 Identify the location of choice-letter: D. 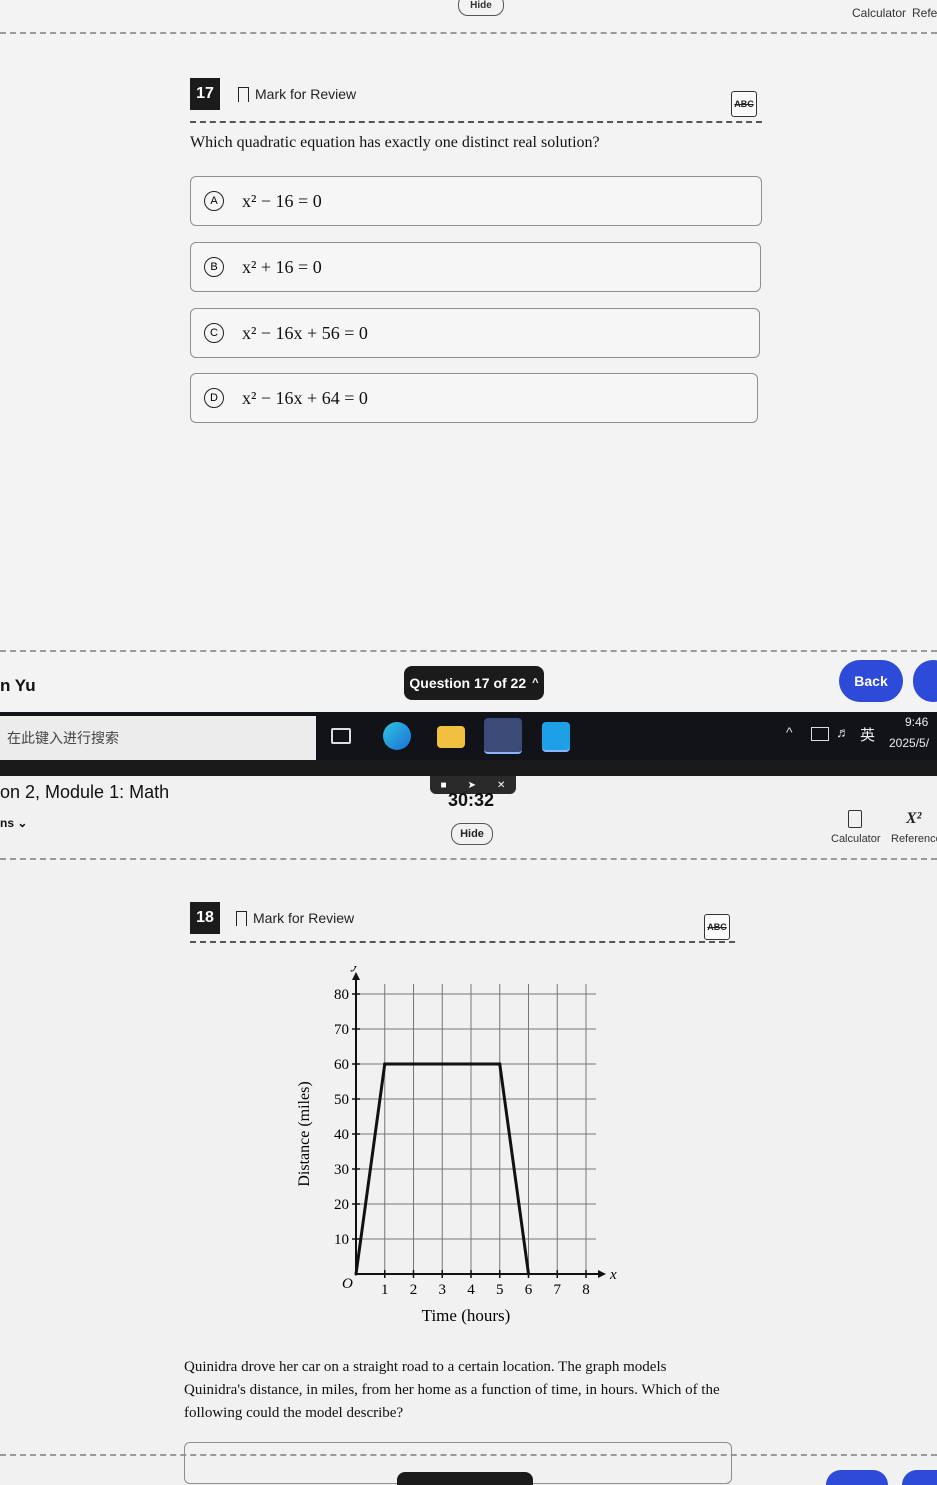
(214, 398).